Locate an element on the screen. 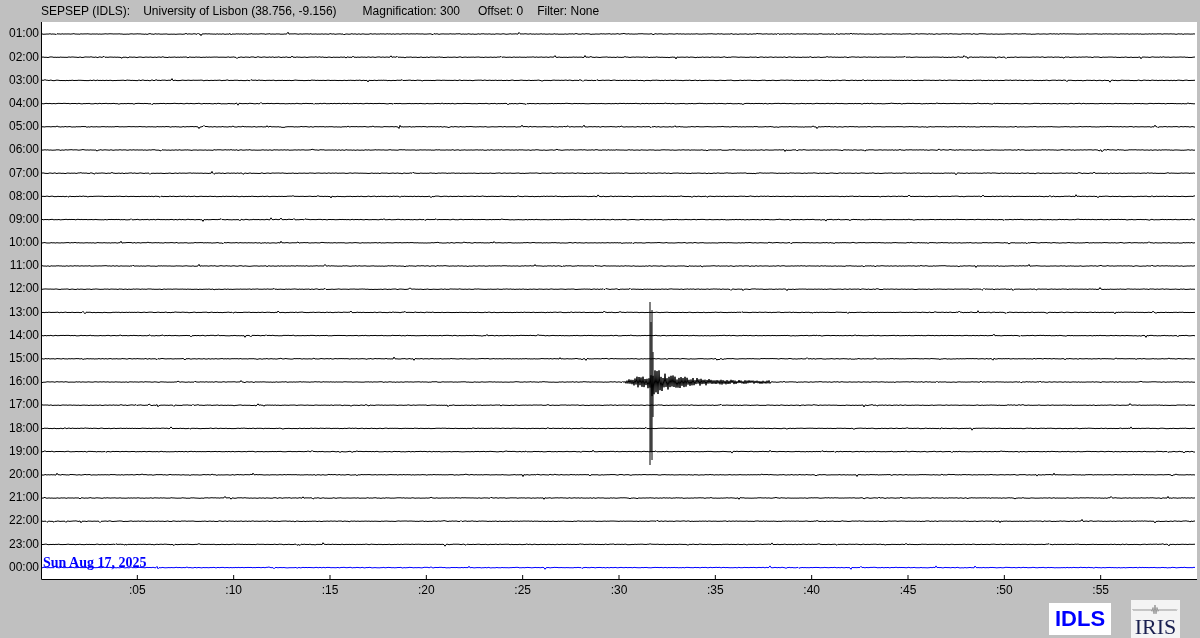 The height and width of the screenshot is (638, 1200). time-tick-label: :40 is located at coordinates (811, 590).